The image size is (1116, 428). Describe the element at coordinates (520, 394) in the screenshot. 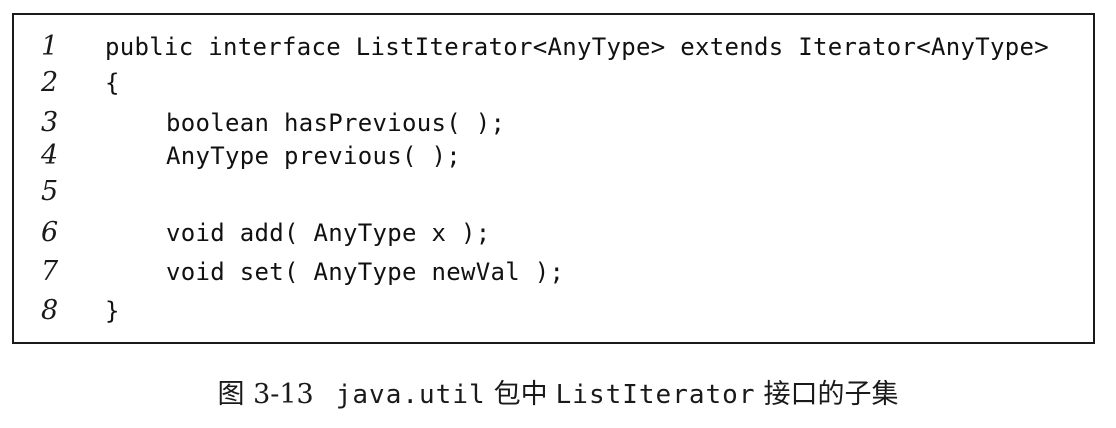

I see `caption-text-in: 包中` at that location.